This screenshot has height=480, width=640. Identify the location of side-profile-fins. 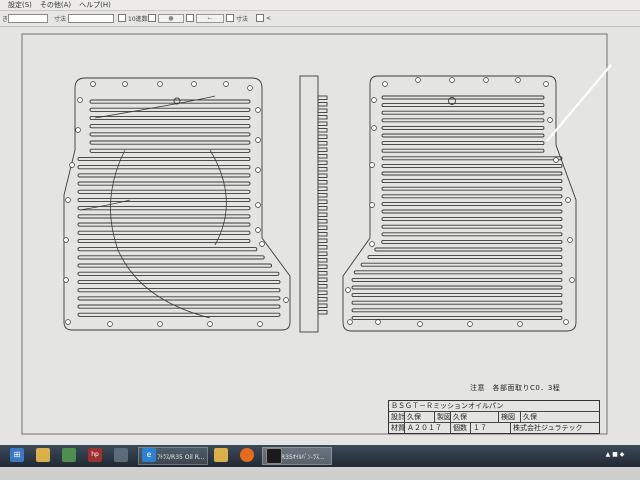
(322, 205).